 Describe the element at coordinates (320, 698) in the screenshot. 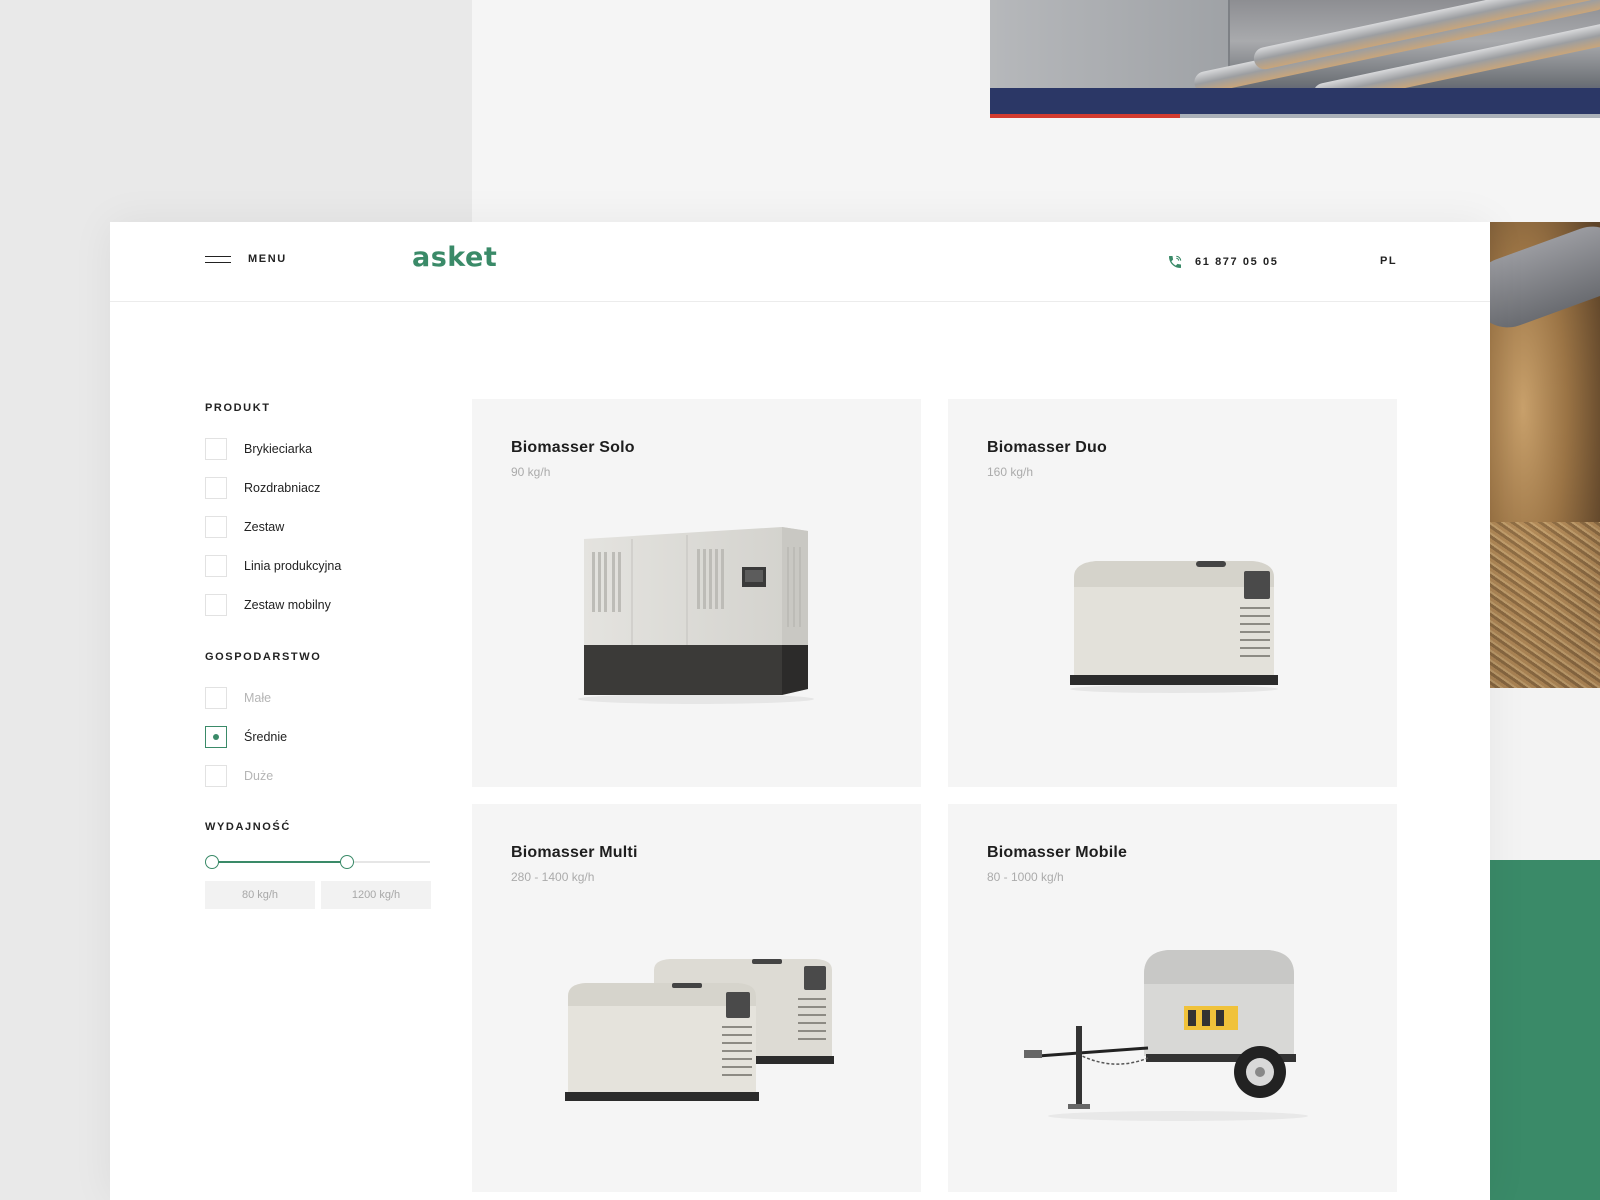

I see `filter-option-male: Małe` at that location.